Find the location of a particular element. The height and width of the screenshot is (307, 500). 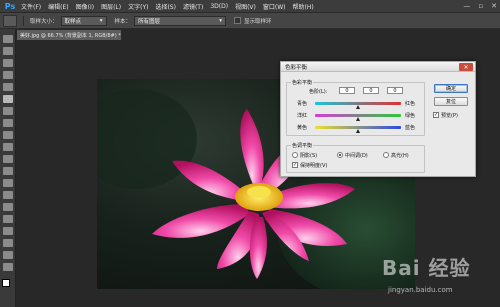

shadows-radio is located at coordinates (295, 155).